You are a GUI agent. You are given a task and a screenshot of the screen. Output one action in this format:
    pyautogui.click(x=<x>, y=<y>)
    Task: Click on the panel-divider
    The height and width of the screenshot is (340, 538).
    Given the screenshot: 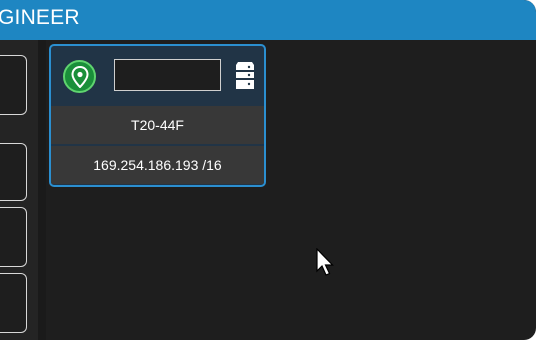 What is the action you would take?
    pyautogui.click(x=42, y=190)
    